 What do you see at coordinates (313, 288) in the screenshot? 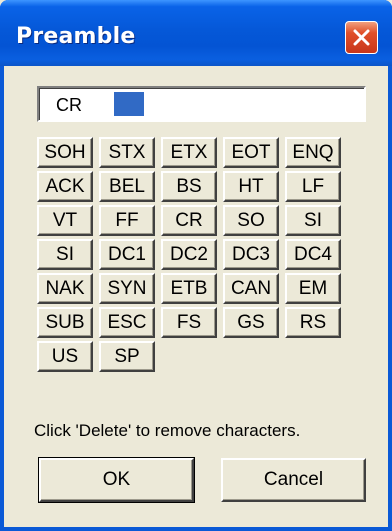
I see `char-button: EM` at bounding box center [313, 288].